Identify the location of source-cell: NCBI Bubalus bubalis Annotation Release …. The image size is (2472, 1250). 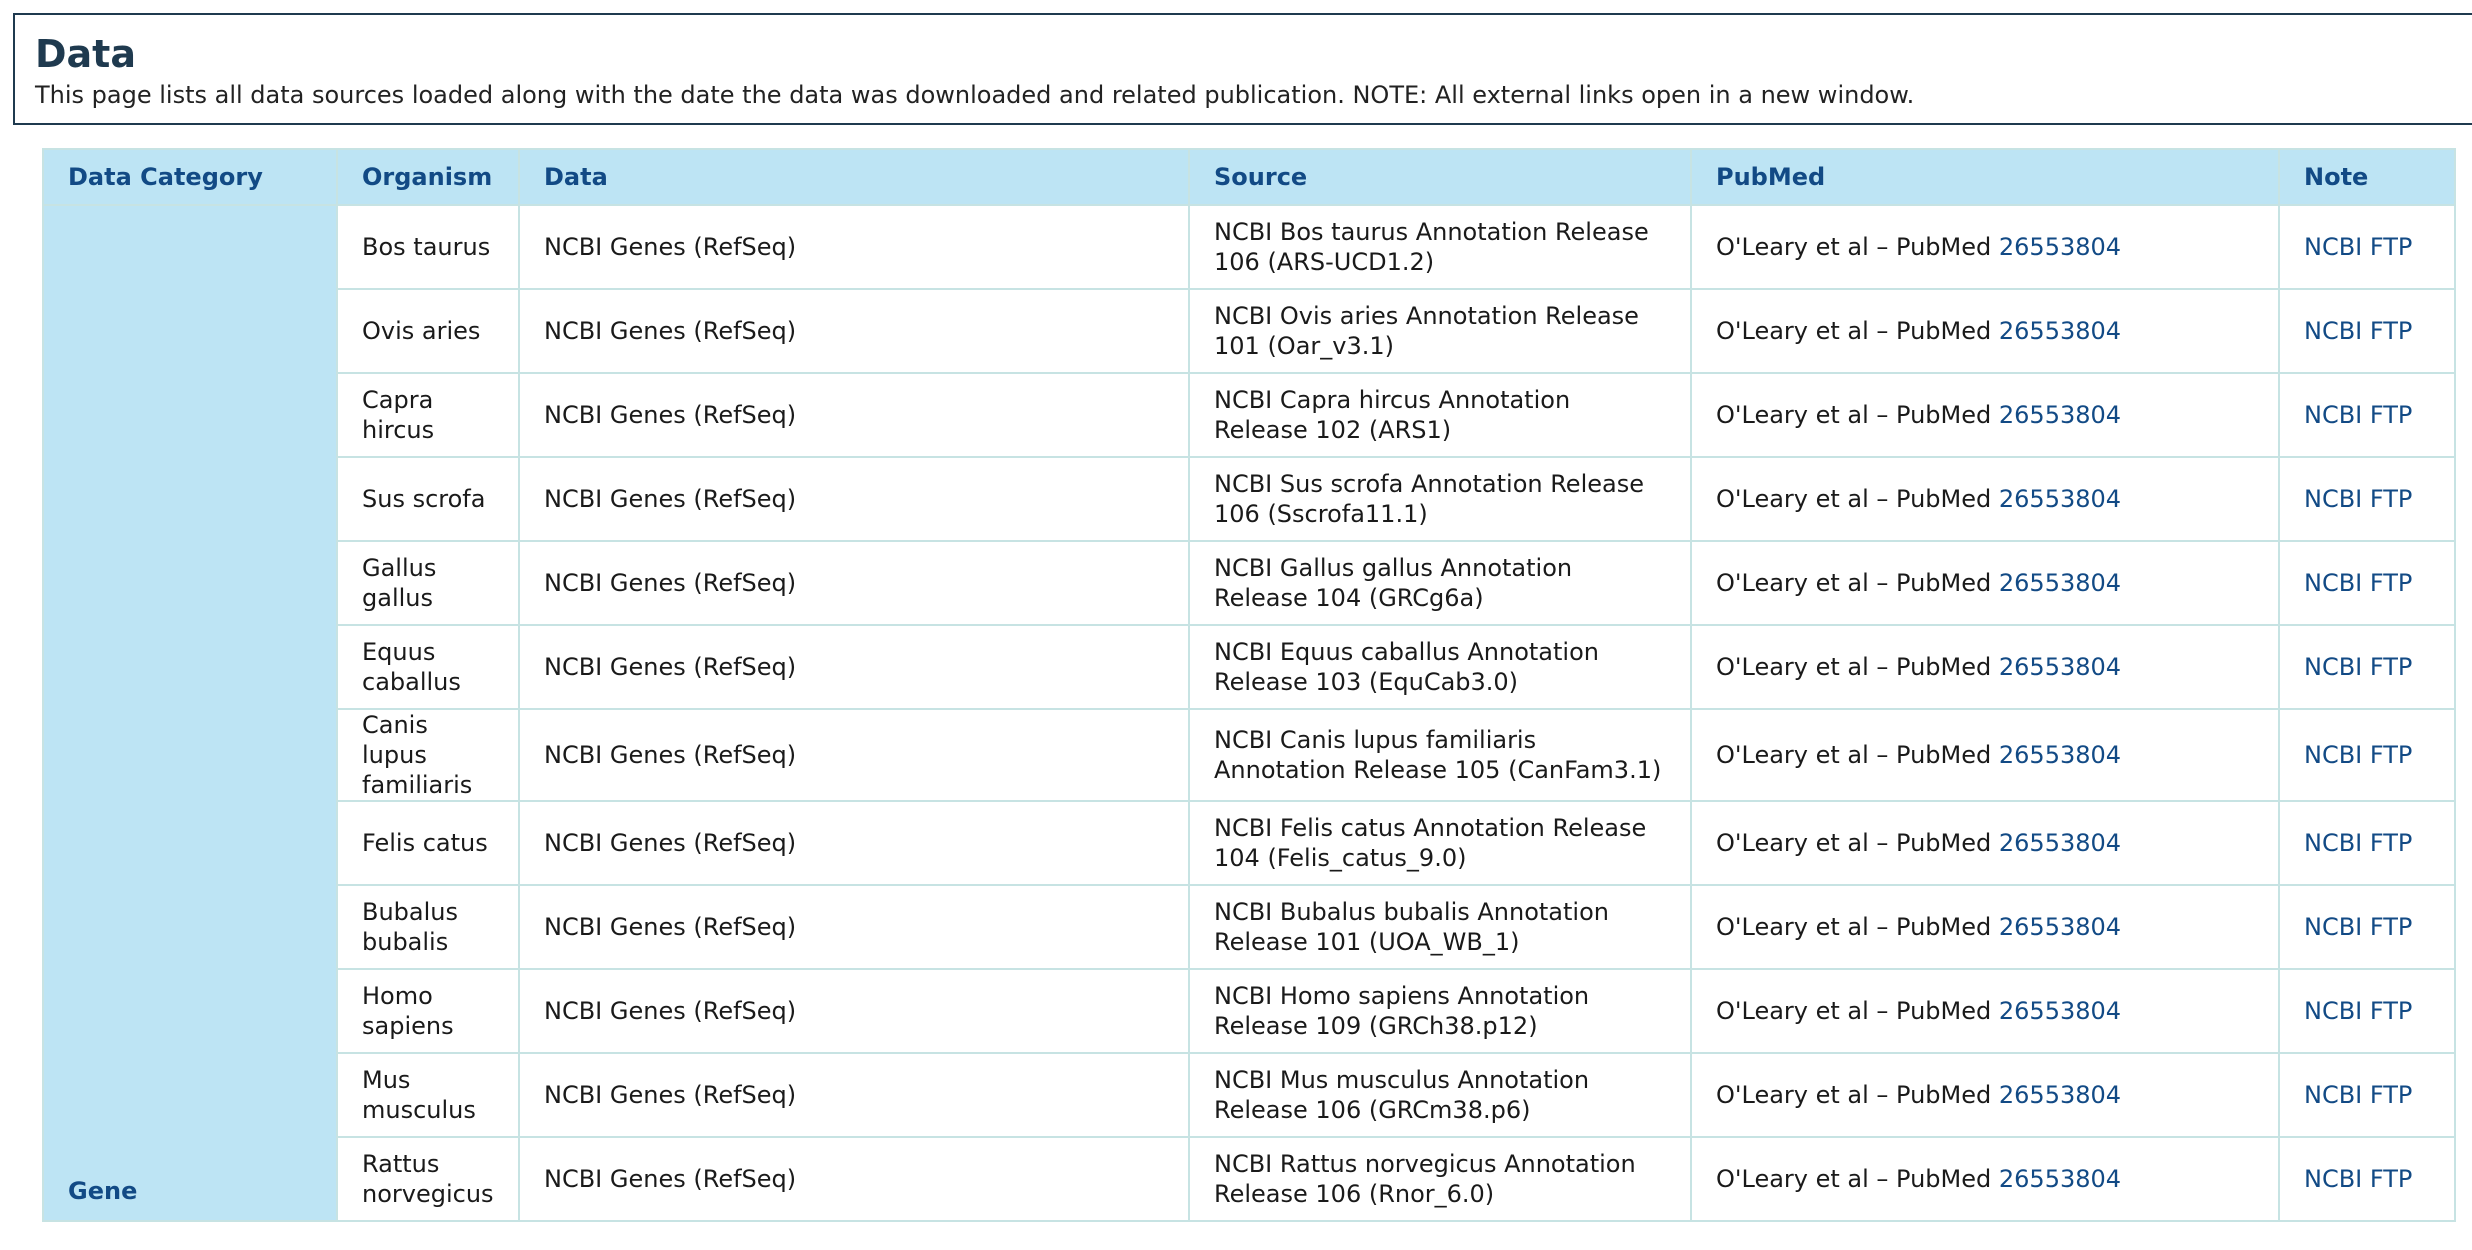
(1440, 927).